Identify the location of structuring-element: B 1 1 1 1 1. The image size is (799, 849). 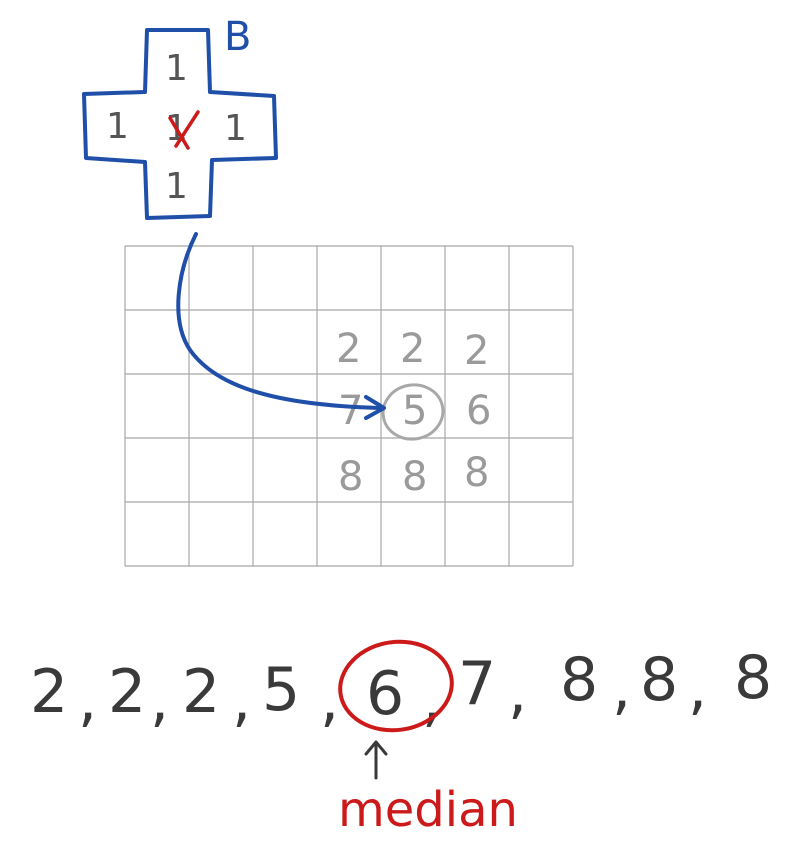
(180, 117).